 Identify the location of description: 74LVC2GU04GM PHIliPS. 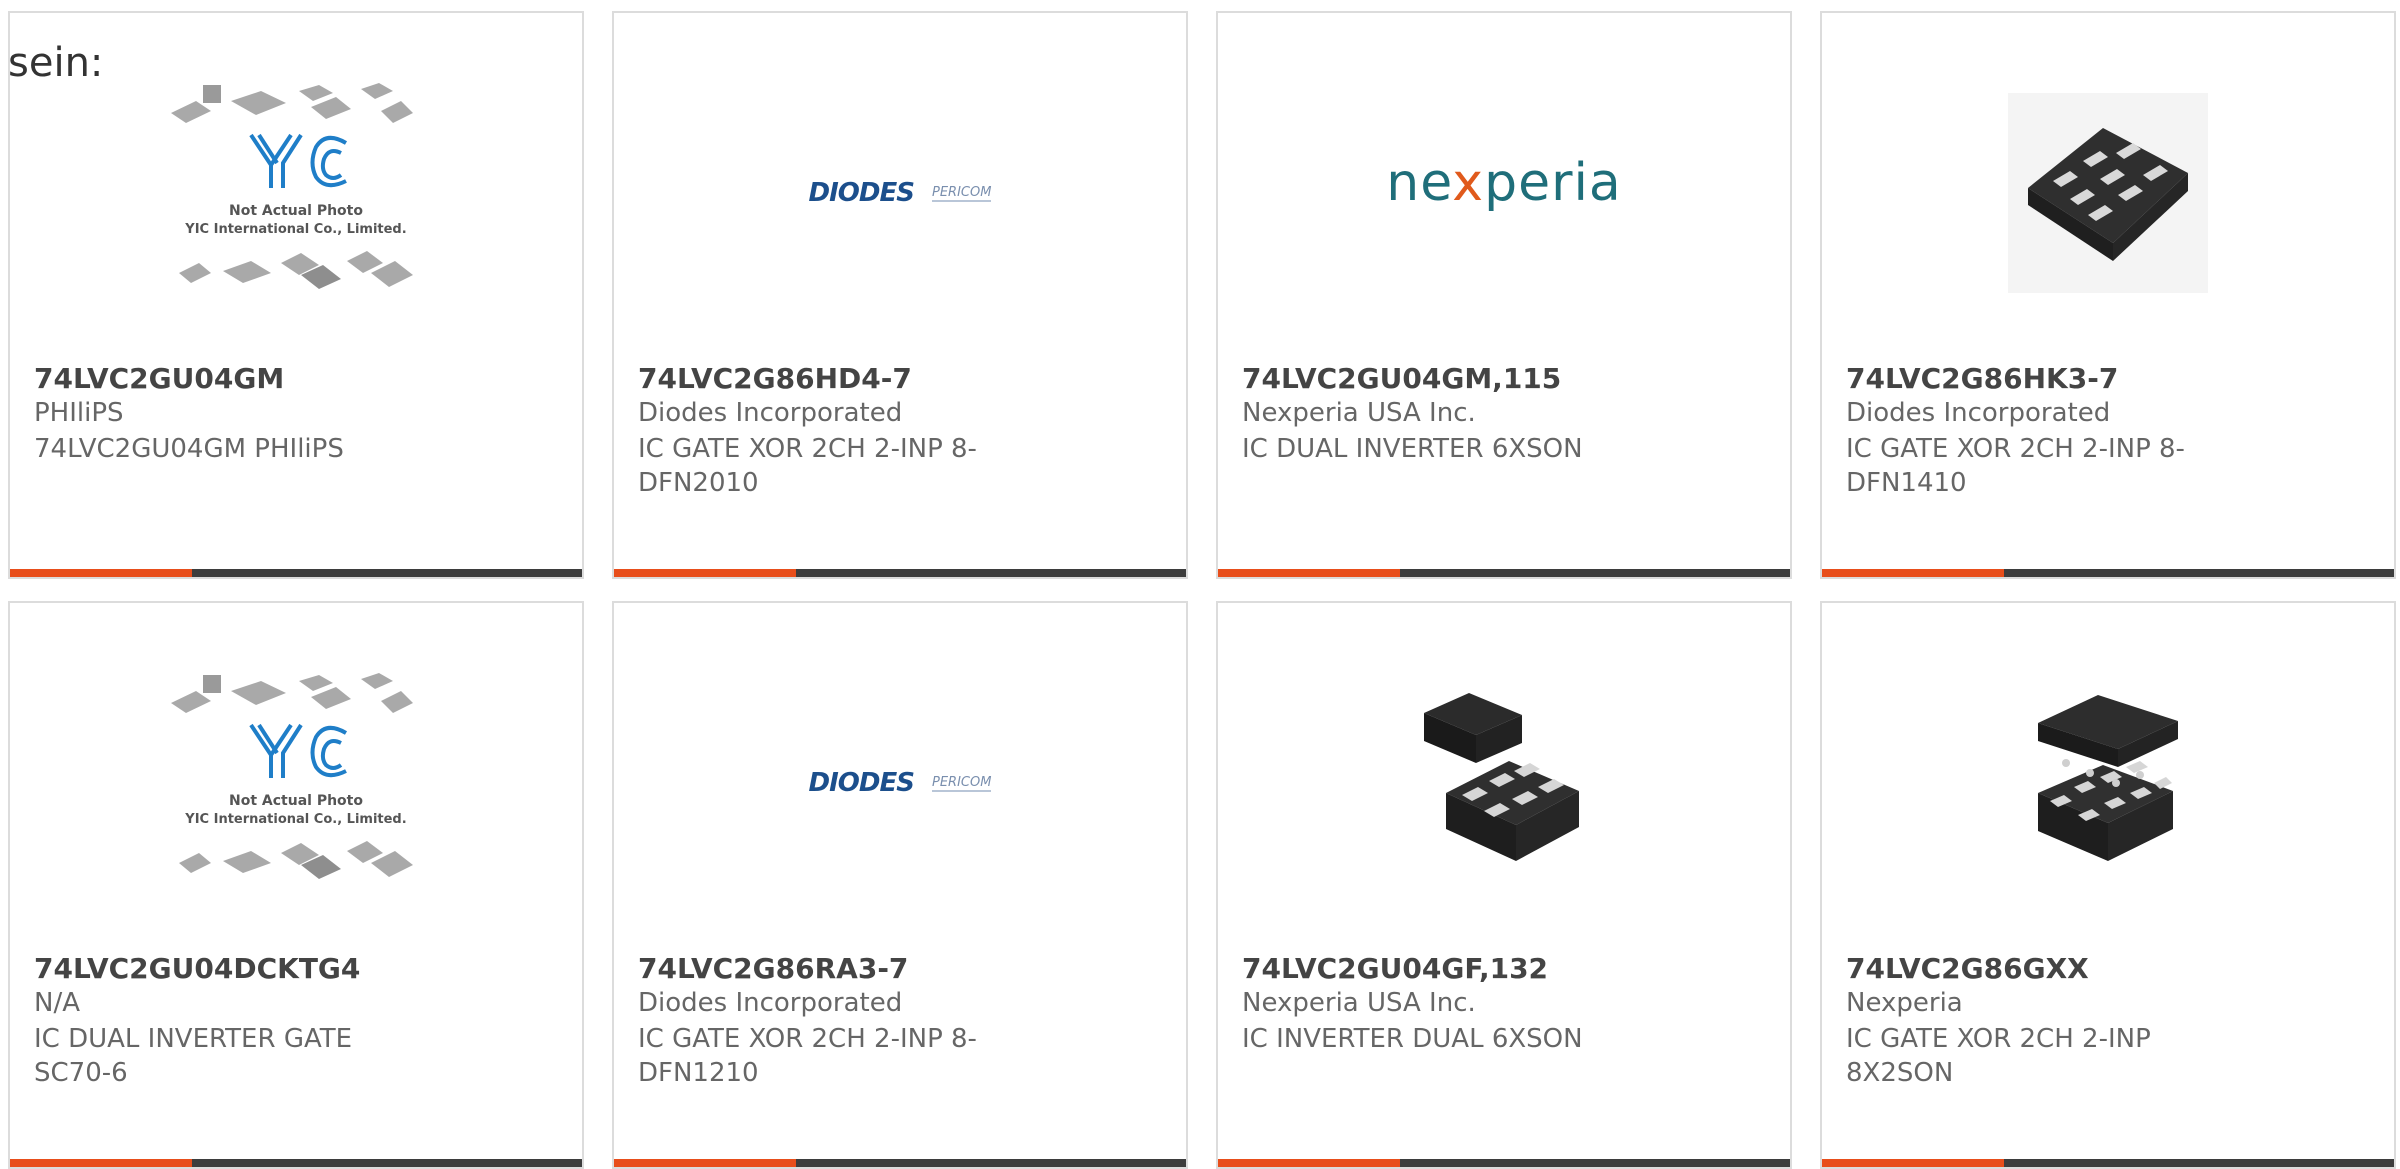
(189, 449).